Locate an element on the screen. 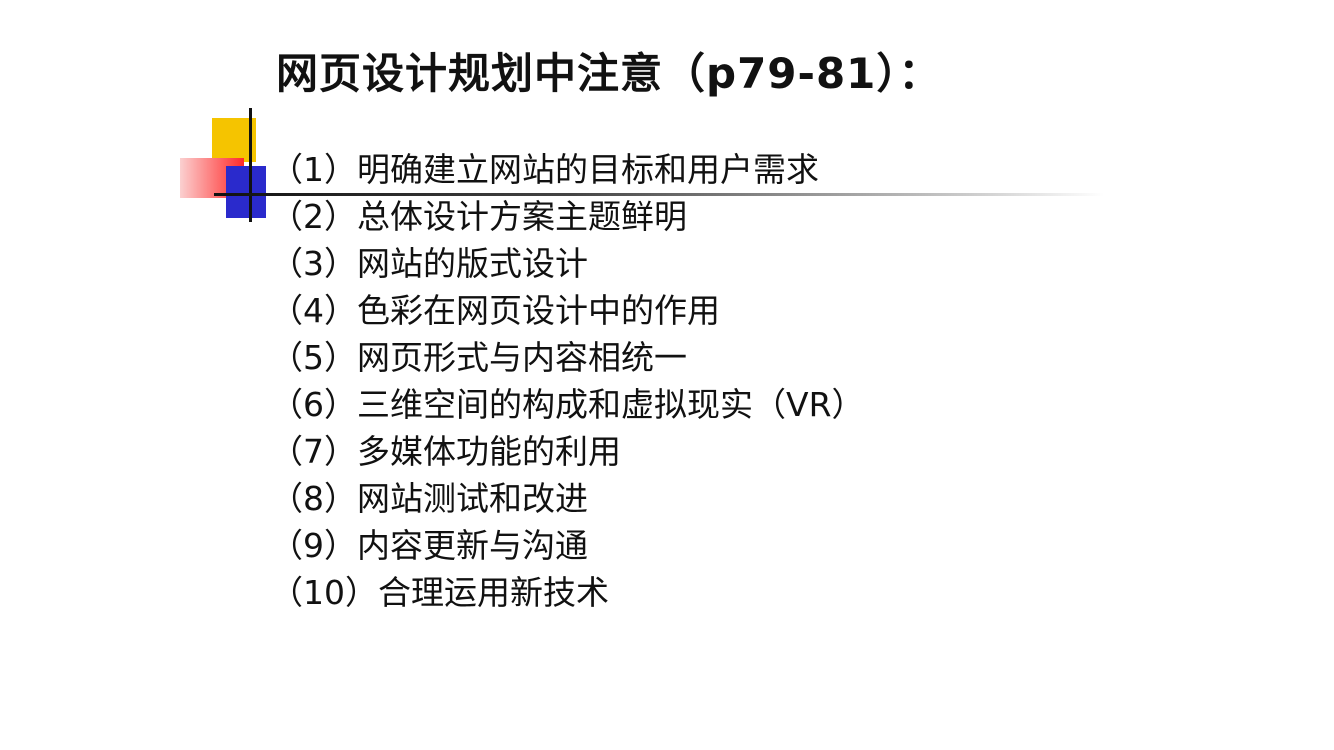  list-item: （3）网站的版式设计 is located at coordinates (429, 263).